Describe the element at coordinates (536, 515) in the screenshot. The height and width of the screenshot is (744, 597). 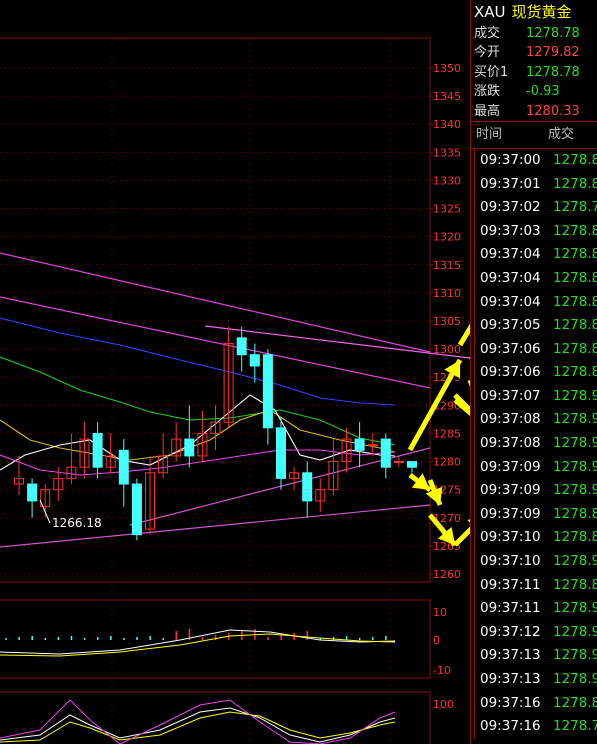
I see `trade-row: 09:37:09 1278.88` at that location.